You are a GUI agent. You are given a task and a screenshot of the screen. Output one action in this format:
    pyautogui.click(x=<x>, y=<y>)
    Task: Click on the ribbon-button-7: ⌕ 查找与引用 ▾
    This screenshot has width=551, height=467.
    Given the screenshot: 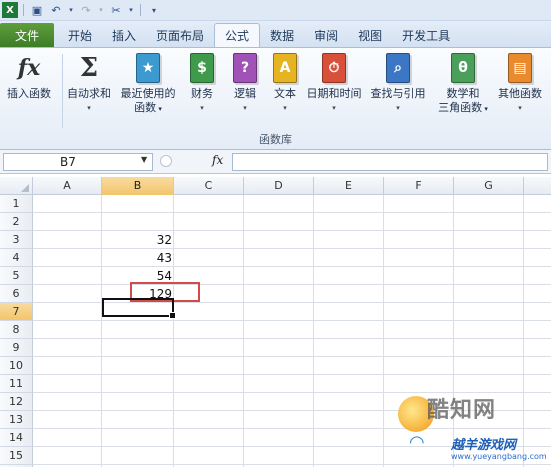 What is the action you would take?
    pyautogui.click(x=398, y=83)
    